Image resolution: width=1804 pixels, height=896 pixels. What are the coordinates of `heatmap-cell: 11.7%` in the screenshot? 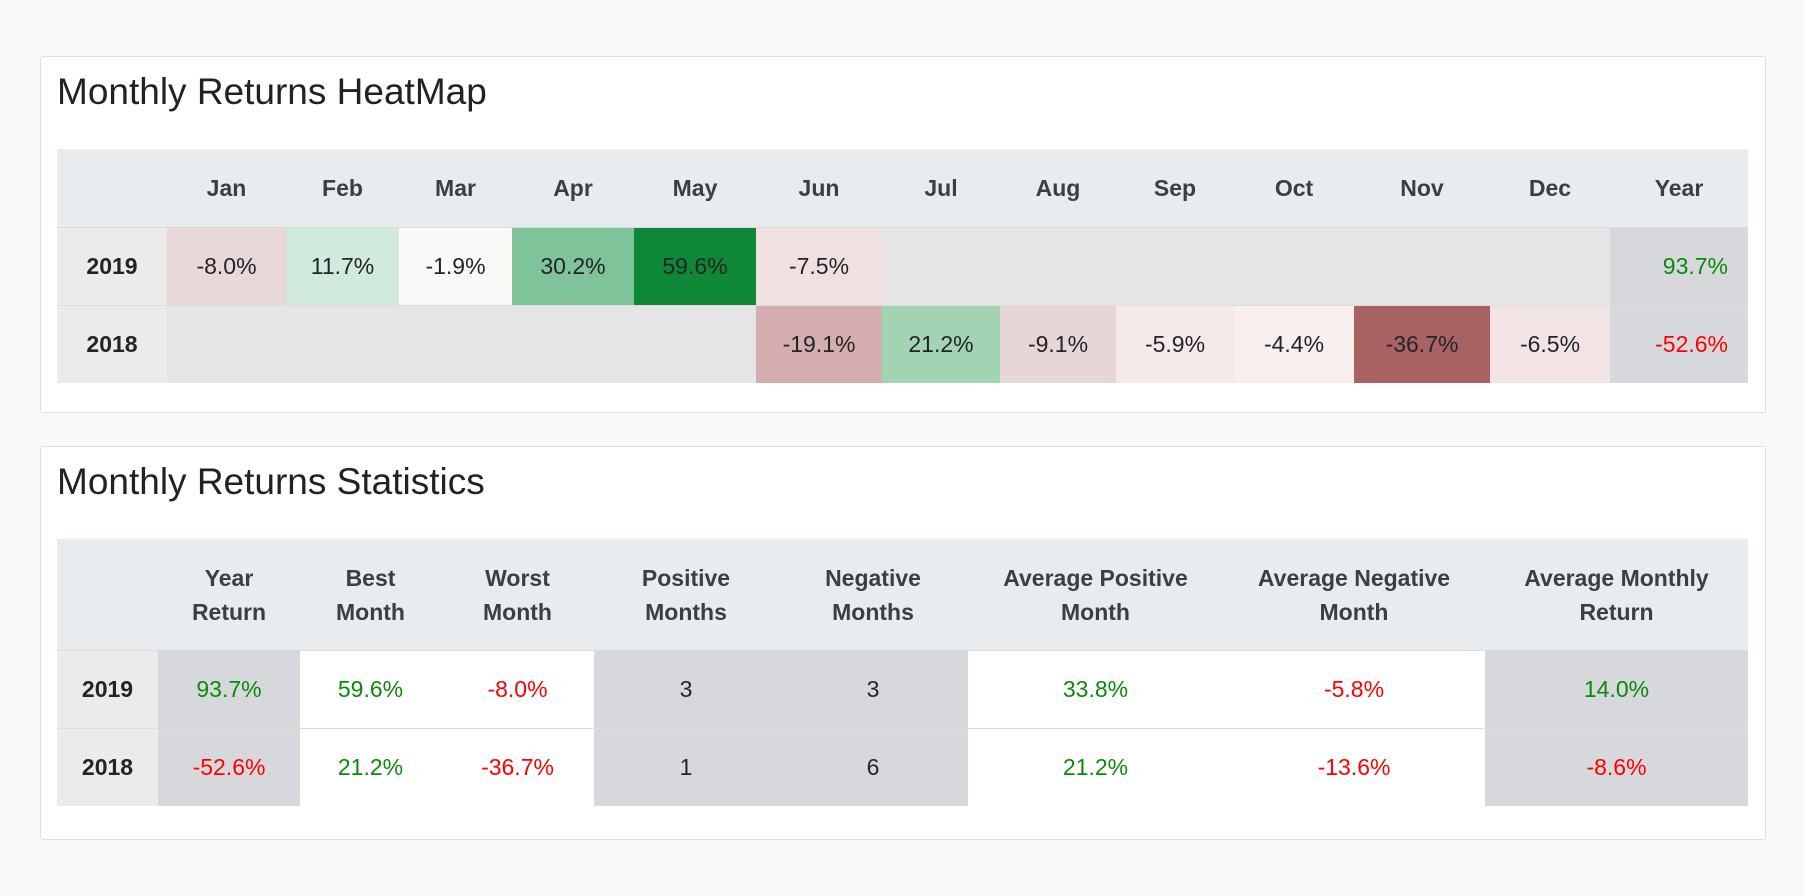 It's located at (342, 266).